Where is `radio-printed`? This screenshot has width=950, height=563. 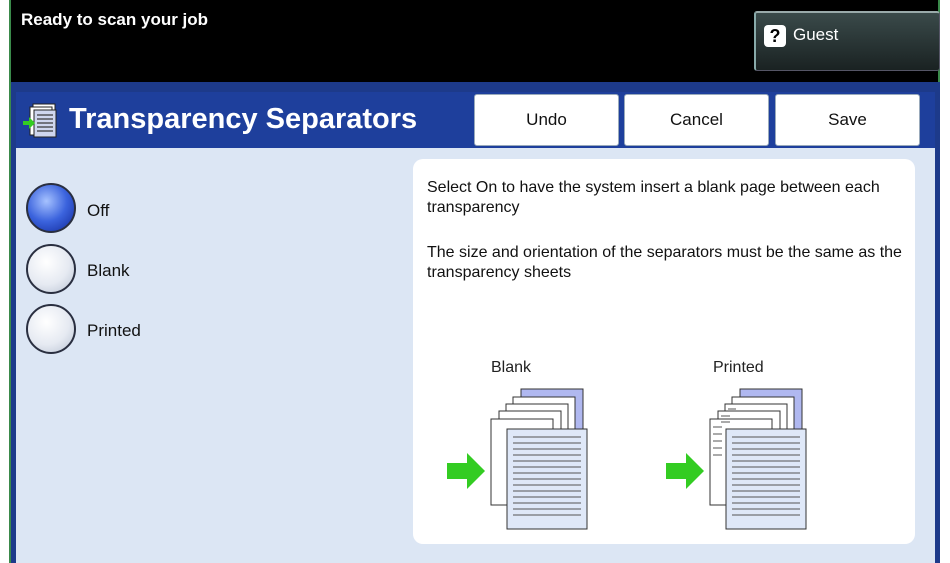 radio-printed is located at coordinates (51, 329).